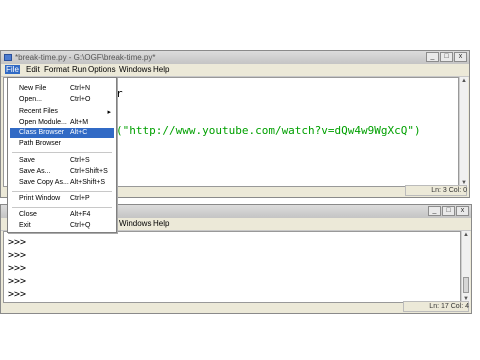  I want to click on menu-run: Run, so click(79, 69).